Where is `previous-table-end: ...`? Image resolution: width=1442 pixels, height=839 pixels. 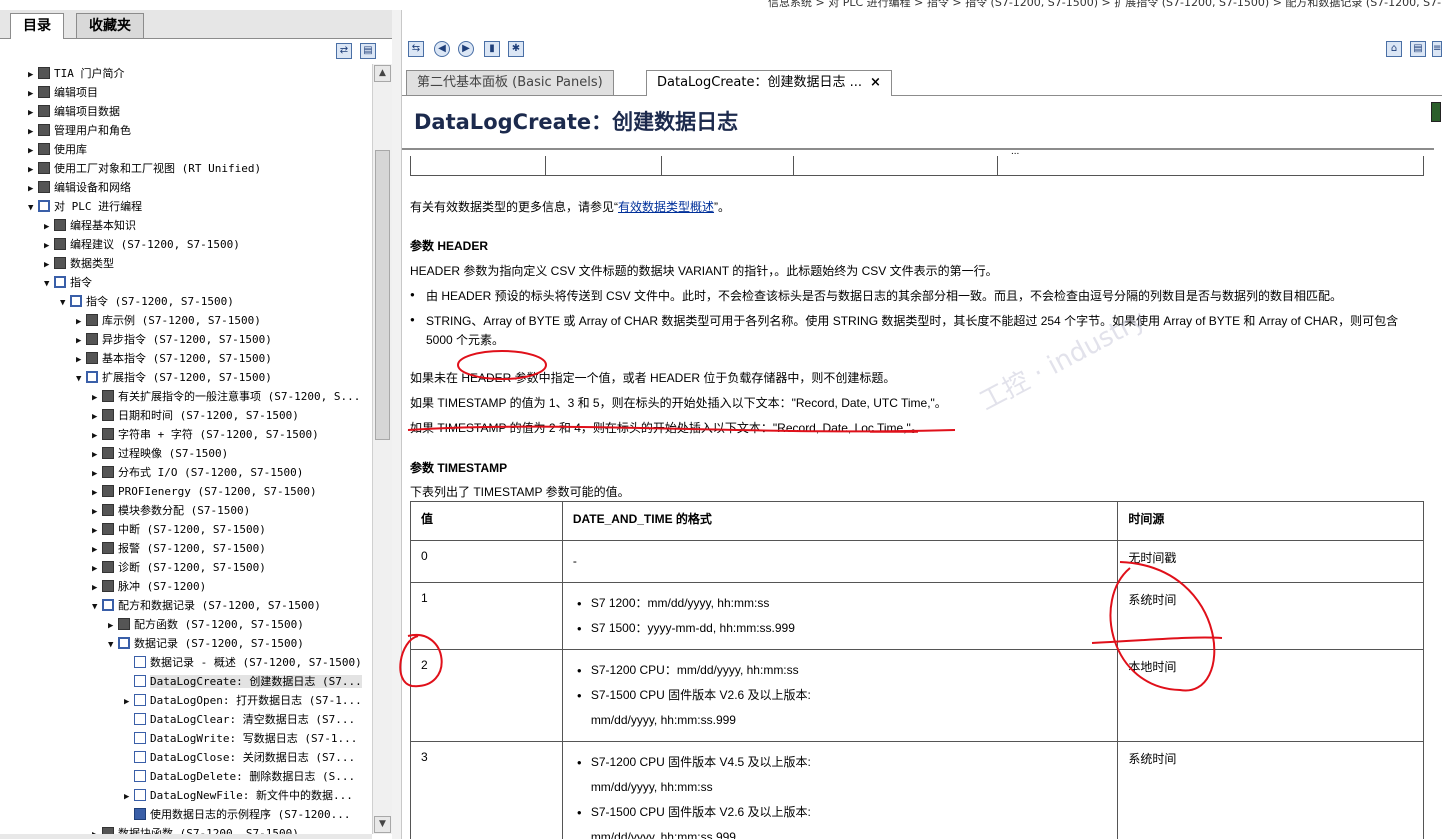 previous-table-end: ... is located at coordinates (917, 163).